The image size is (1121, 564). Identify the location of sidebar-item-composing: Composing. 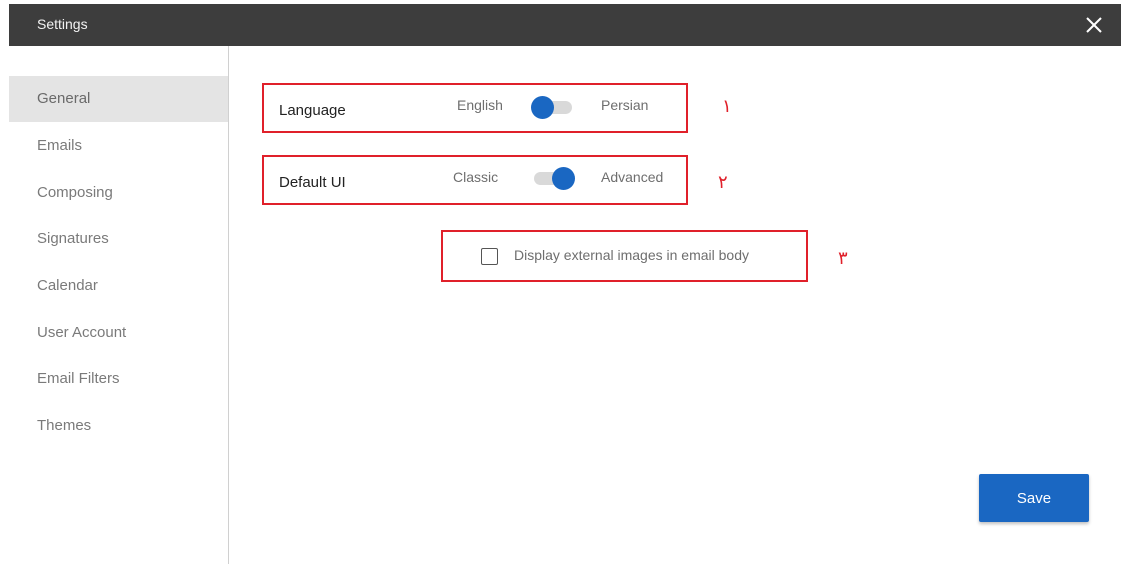
(118, 193).